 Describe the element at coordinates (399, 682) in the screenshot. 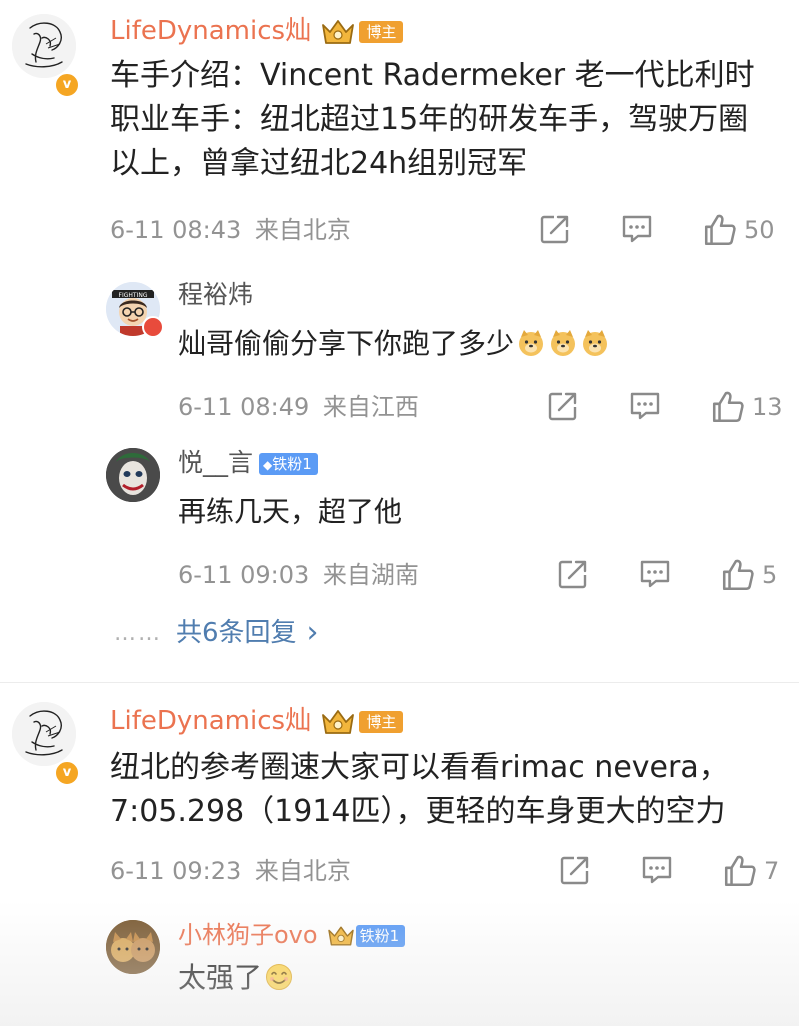

I see `comment-divider` at that location.